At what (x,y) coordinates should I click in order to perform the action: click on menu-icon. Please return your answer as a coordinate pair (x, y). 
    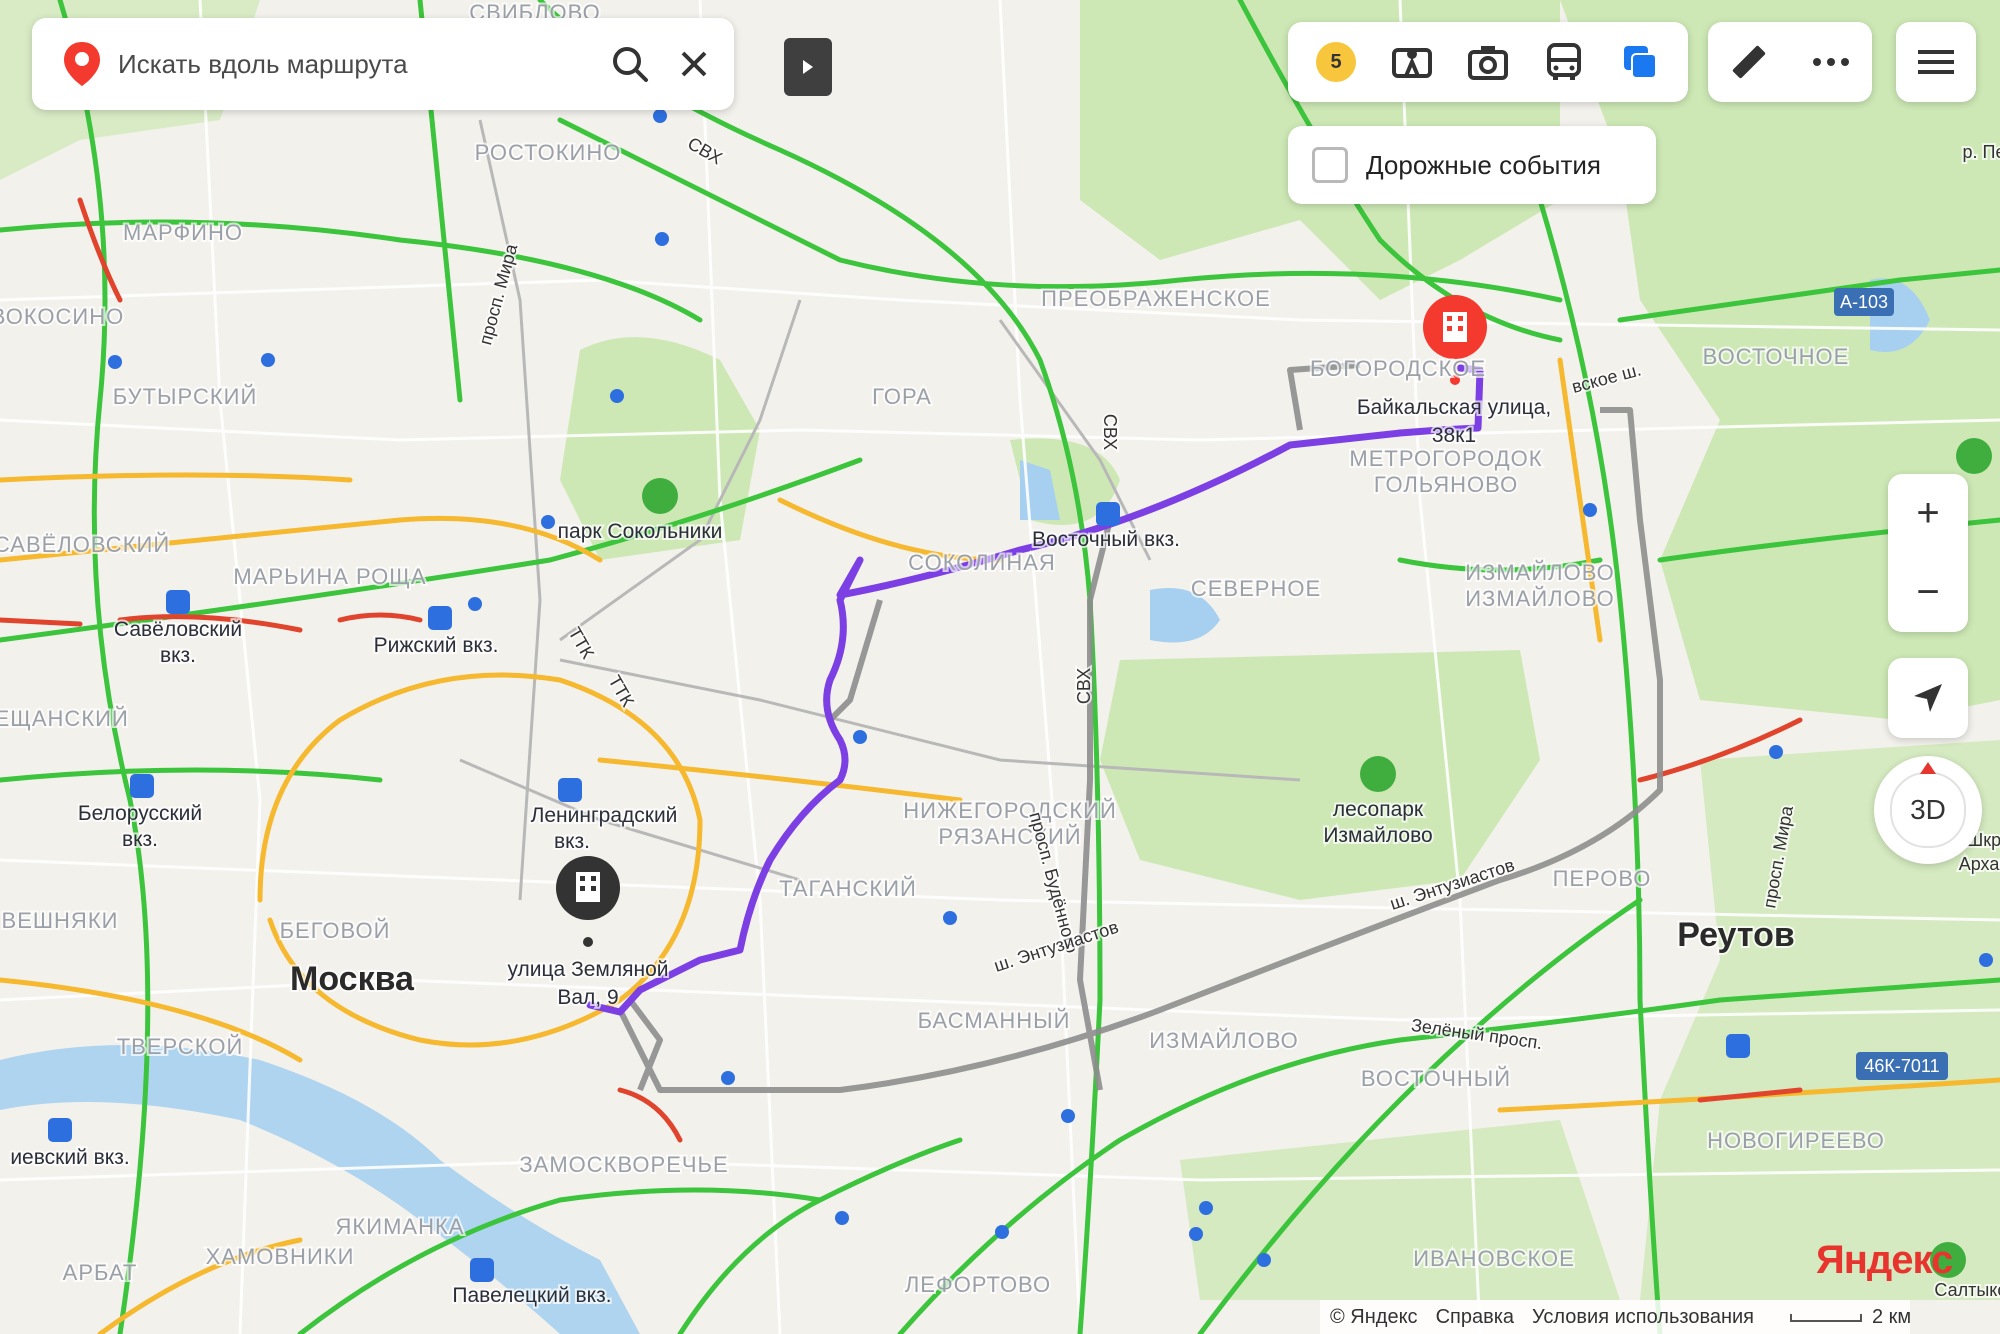
    Looking at the image, I should click on (1936, 62).